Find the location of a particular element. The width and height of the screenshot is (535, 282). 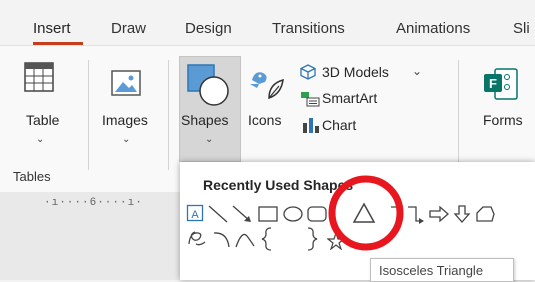

oval-shape-icon is located at coordinates (293, 214).